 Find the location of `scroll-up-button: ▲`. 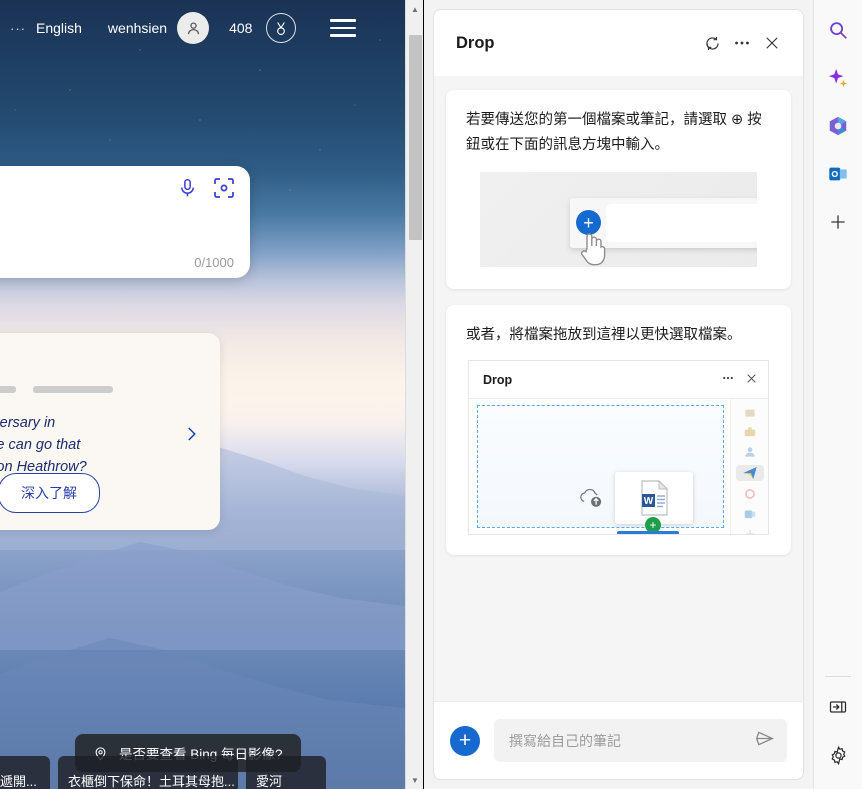

scroll-up-button: ▲ is located at coordinates (415, 9).